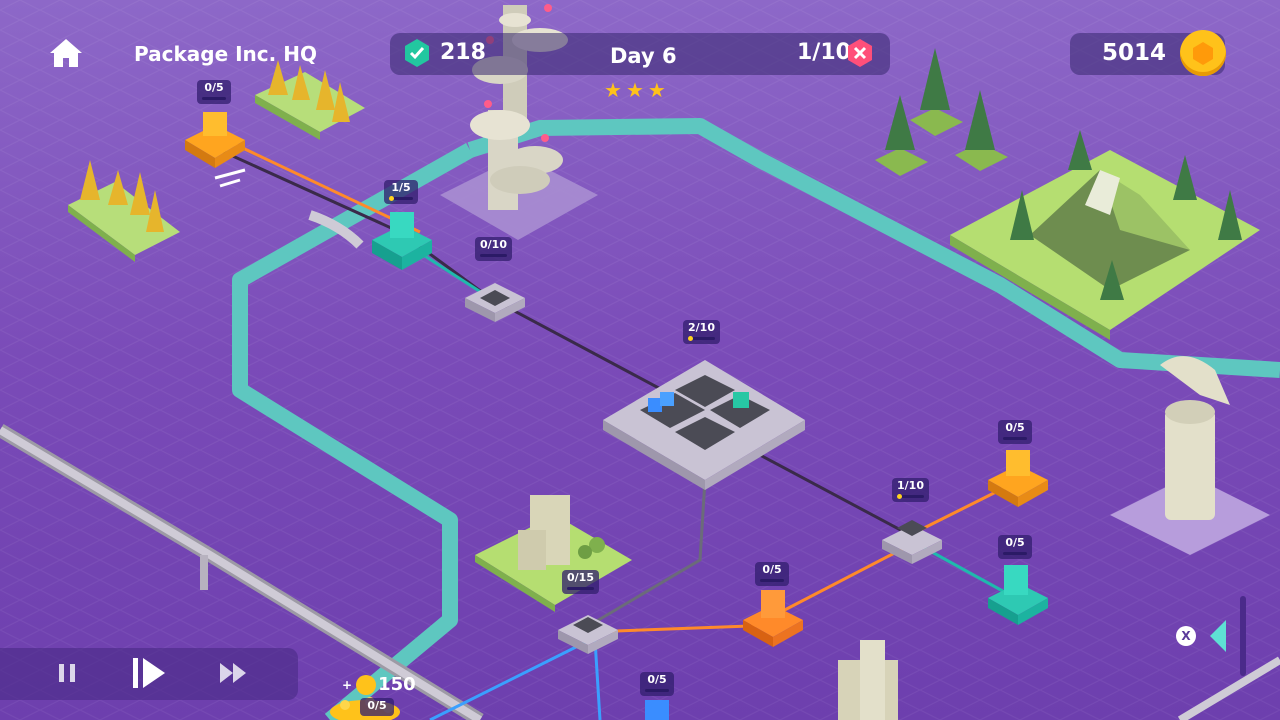  I want to click on junction-capacity-label: 1/10, so click(910, 490).